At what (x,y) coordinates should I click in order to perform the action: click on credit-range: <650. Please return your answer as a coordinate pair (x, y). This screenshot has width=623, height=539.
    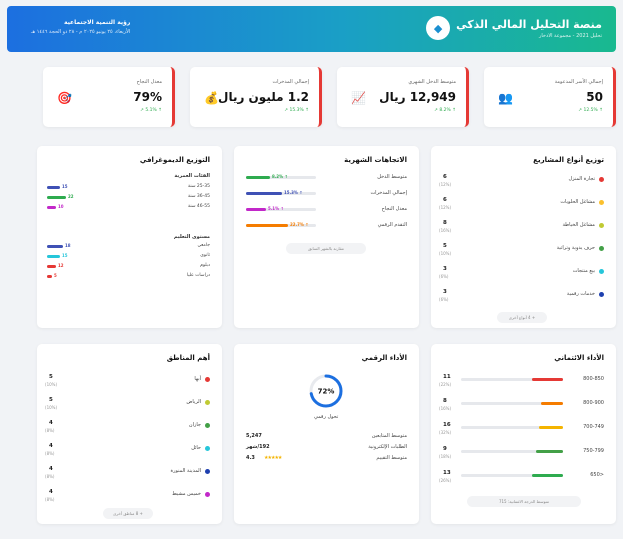
    Looking at the image, I should click on (597, 475).